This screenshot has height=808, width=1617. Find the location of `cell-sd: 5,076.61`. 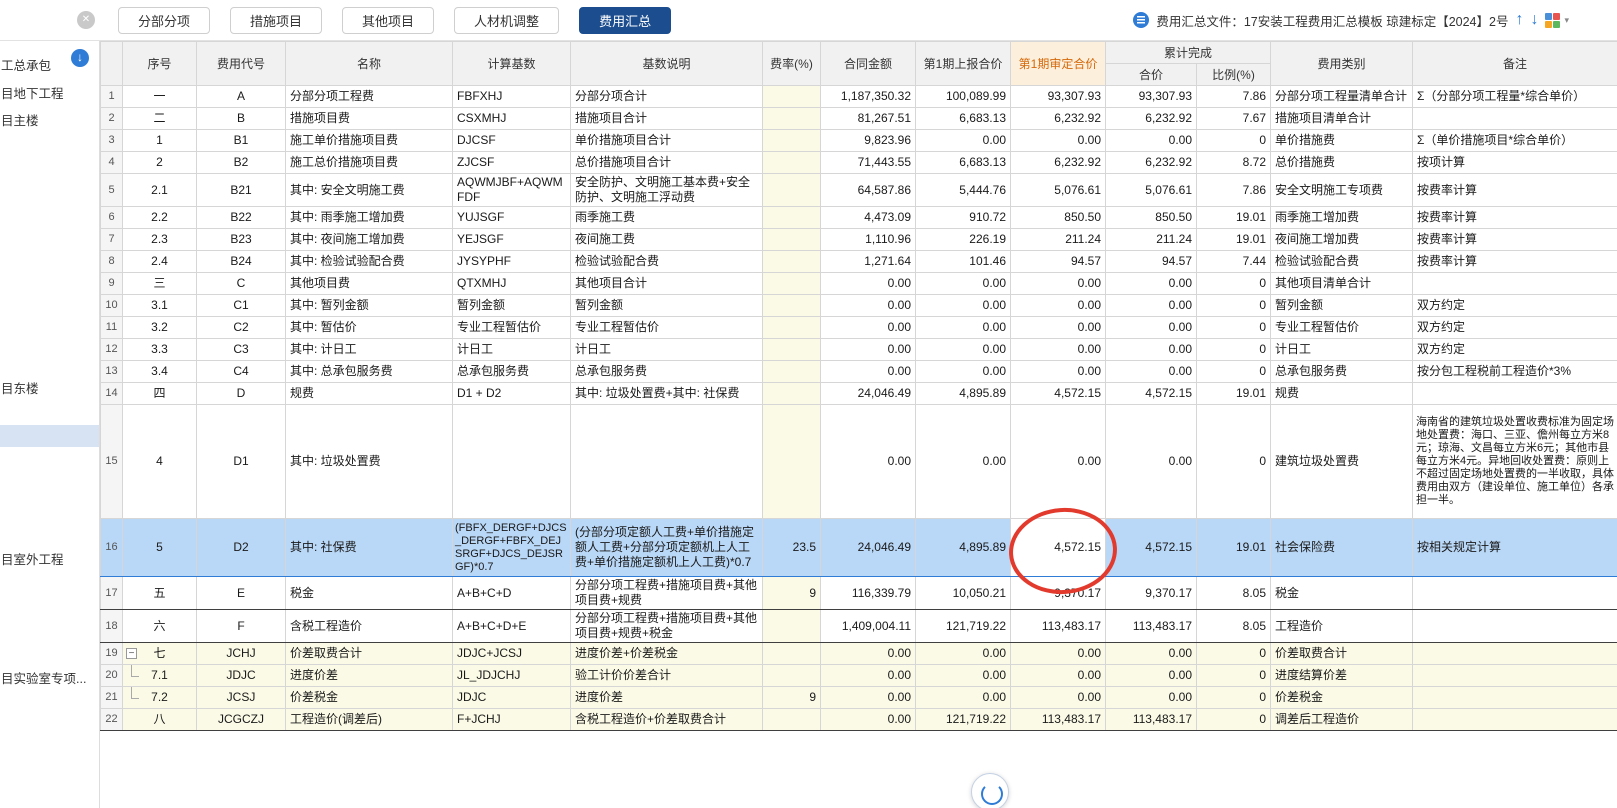

cell-sd: 5,076.61 is located at coordinates (1058, 190).